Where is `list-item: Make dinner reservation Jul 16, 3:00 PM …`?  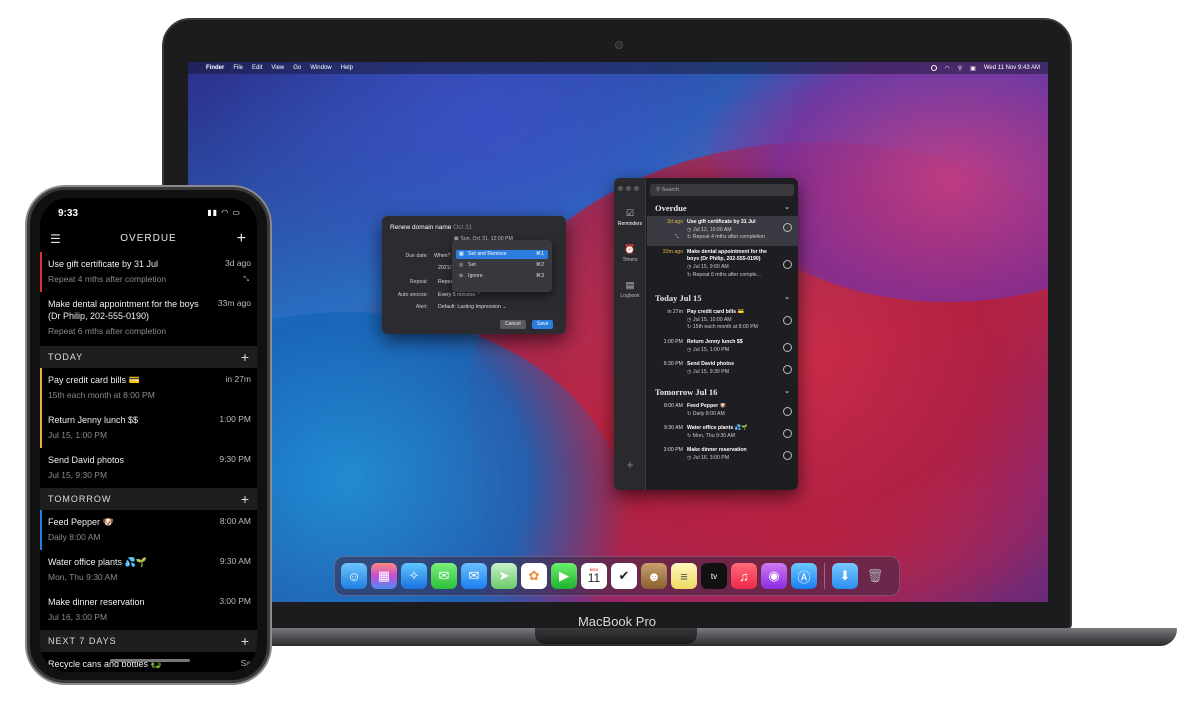
list-item: Make dinner reservation Jul 16, 3:00 PM … is located at coordinates (148, 610).